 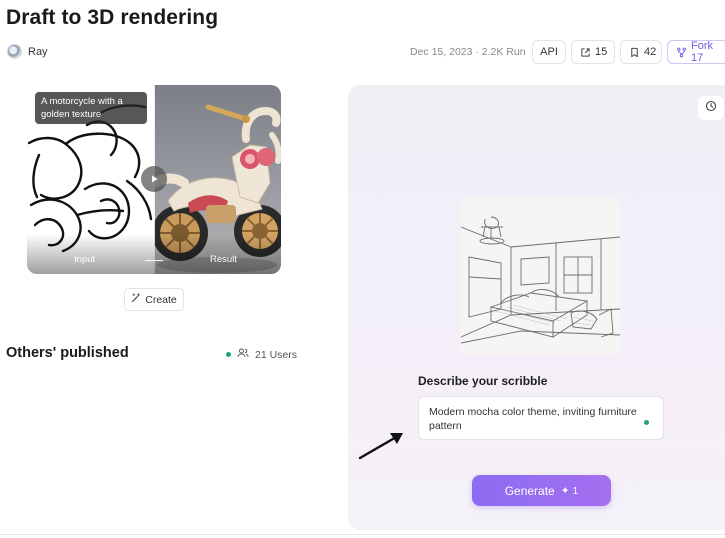 I want to click on fork-button: Fork 17, so click(x=696, y=52).